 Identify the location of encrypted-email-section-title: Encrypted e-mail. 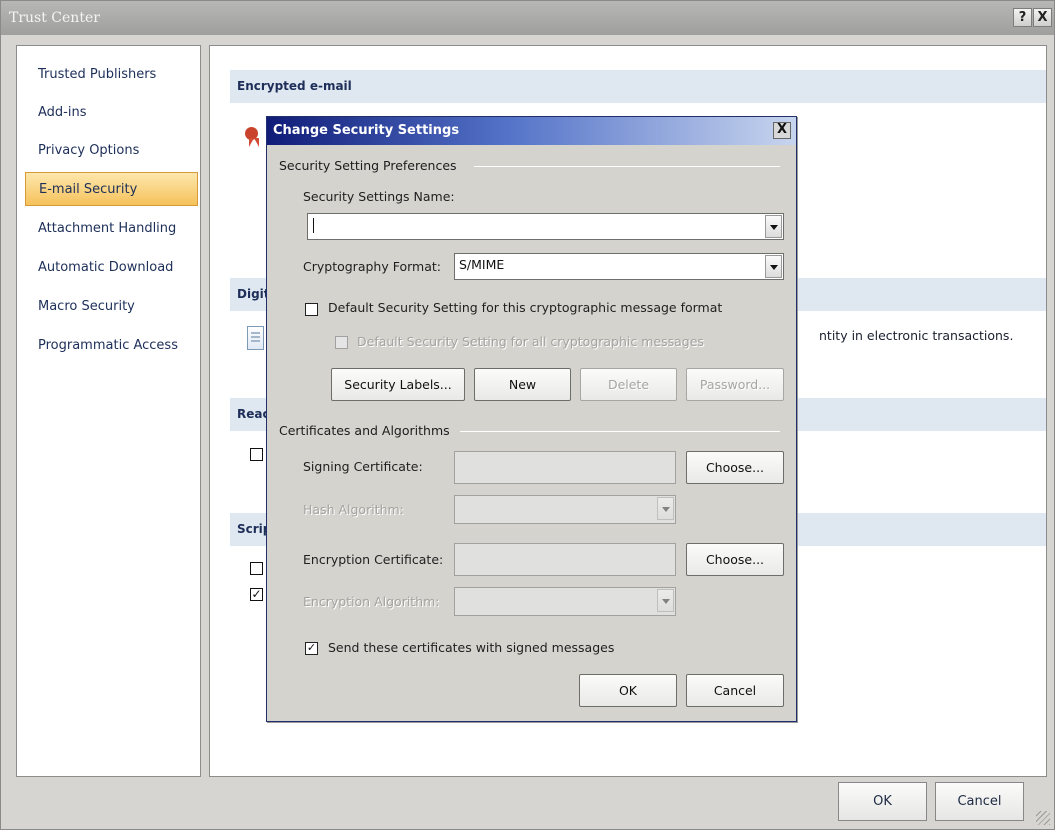
(638, 86).